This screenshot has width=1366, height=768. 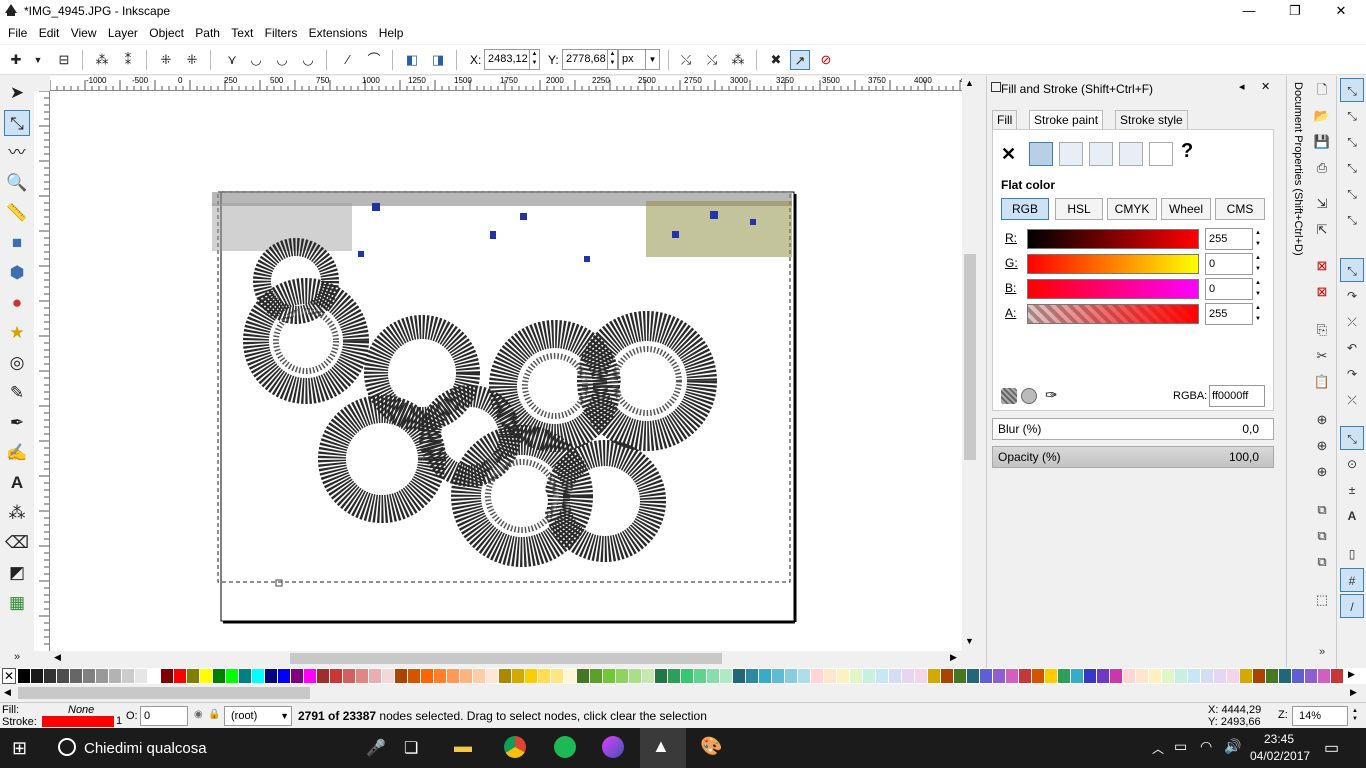 What do you see at coordinates (102, 60) in the screenshot?
I see `join-nodes-icon: ⁂` at bounding box center [102, 60].